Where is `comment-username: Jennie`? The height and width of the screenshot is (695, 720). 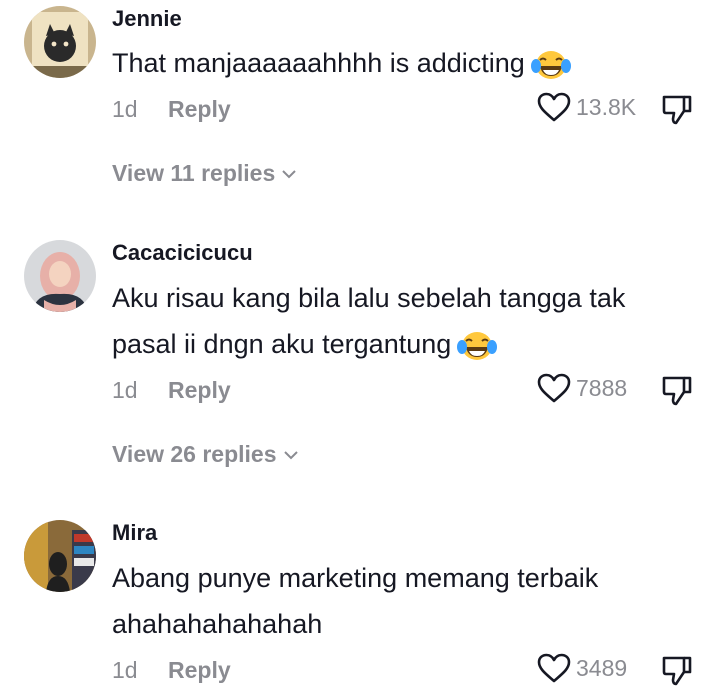
comment-username: Jennie is located at coordinates (147, 19).